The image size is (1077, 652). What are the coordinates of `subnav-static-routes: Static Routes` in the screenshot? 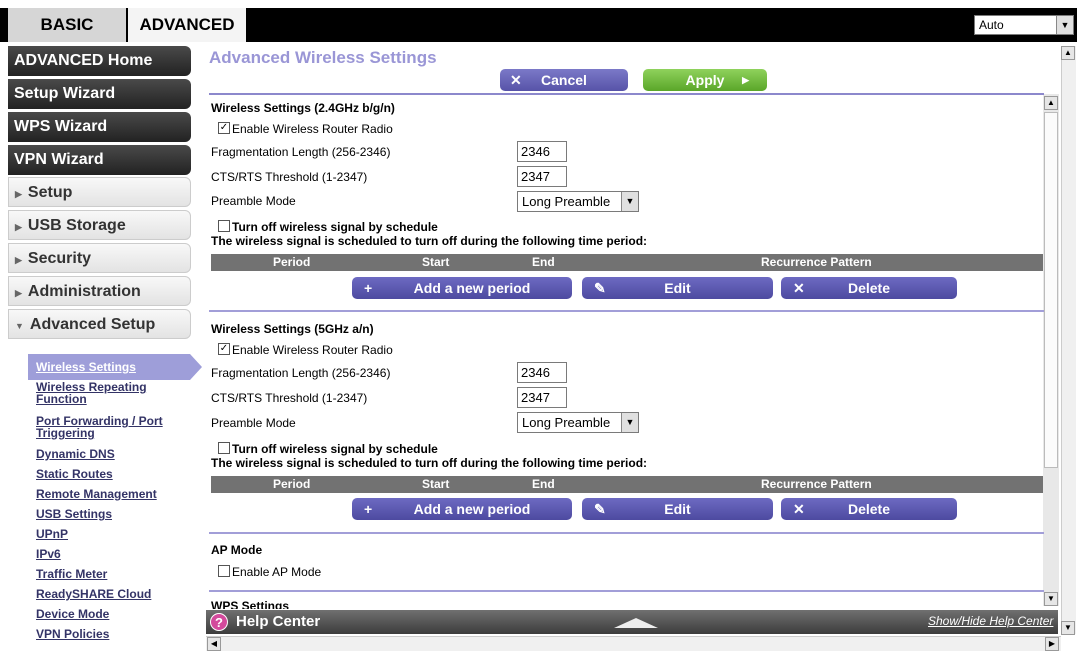 It's located at (106, 474).